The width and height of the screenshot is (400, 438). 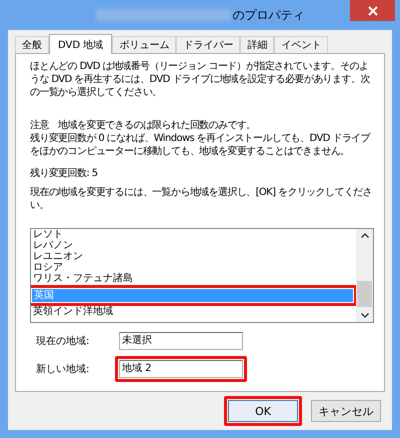 What do you see at coordinates (143, 125) in the screenshot?
I see `paragraph: 注意 地域を変更できるのは限られた回数のみです。` at bounding box center [143, 125].